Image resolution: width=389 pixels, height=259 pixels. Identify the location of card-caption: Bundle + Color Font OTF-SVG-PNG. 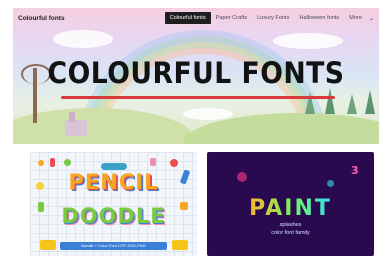
(113, 246).